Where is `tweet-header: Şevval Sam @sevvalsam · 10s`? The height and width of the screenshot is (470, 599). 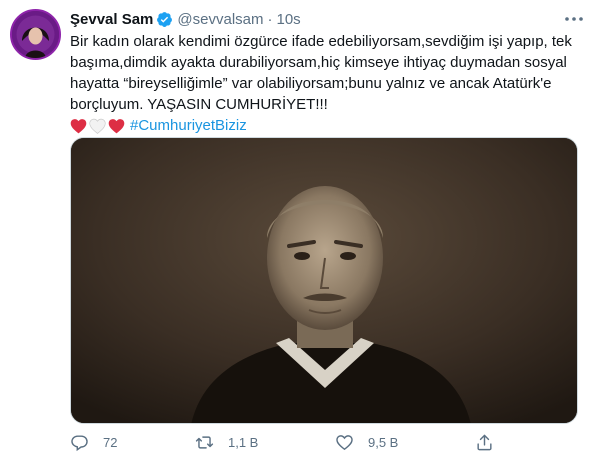 tweet-header: Şevval Sam @sevvalsam · 10s is located at coordinates (185, 19).